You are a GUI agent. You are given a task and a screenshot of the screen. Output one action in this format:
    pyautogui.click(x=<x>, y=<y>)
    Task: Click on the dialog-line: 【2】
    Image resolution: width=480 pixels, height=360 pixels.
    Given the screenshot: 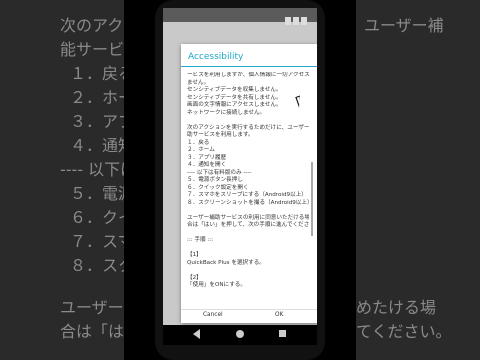 What is the action you would take?
    pyautogui.click(x=194, y=277)
    